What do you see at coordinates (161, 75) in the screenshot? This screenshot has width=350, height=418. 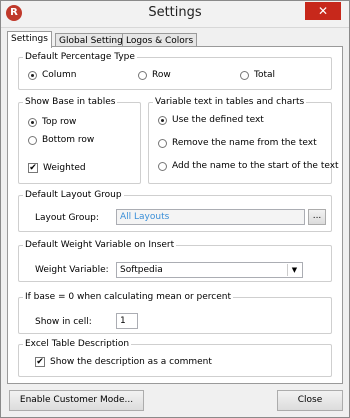 I see `radio-label: Row` at bounding box center [161, 75].